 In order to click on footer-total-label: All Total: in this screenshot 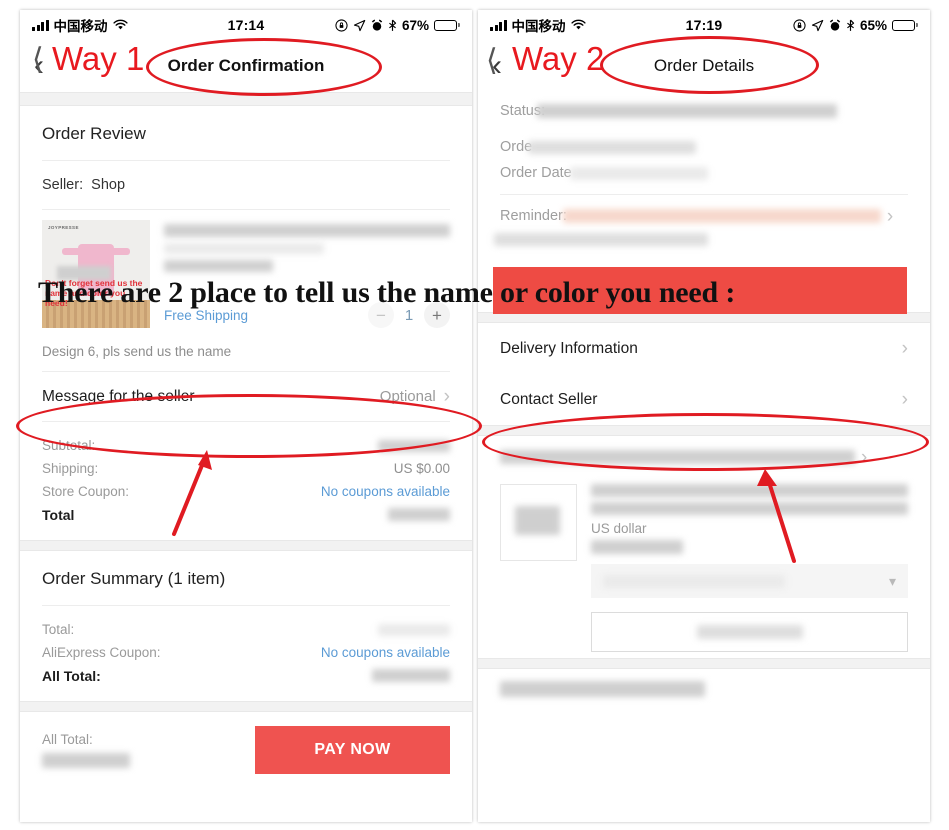, I will do `click(67, 739)`.